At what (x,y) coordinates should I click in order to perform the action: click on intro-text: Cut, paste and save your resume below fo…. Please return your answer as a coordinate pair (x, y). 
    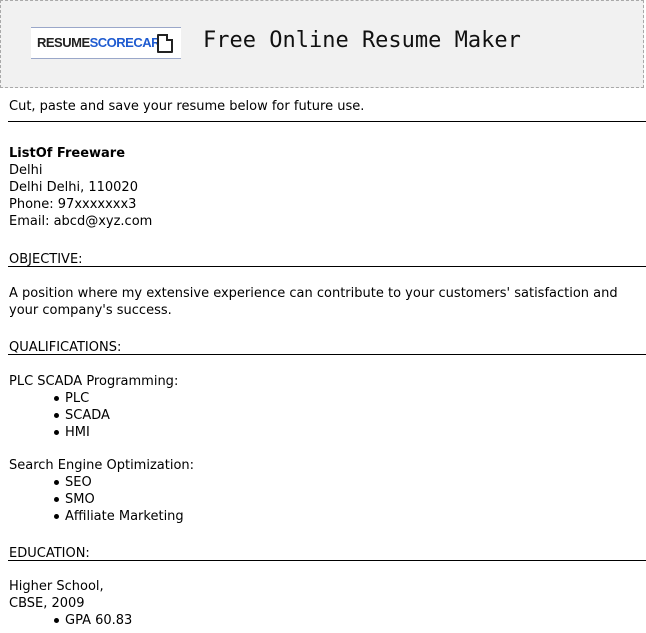
    Looking at the image, I should click on (187, 106).